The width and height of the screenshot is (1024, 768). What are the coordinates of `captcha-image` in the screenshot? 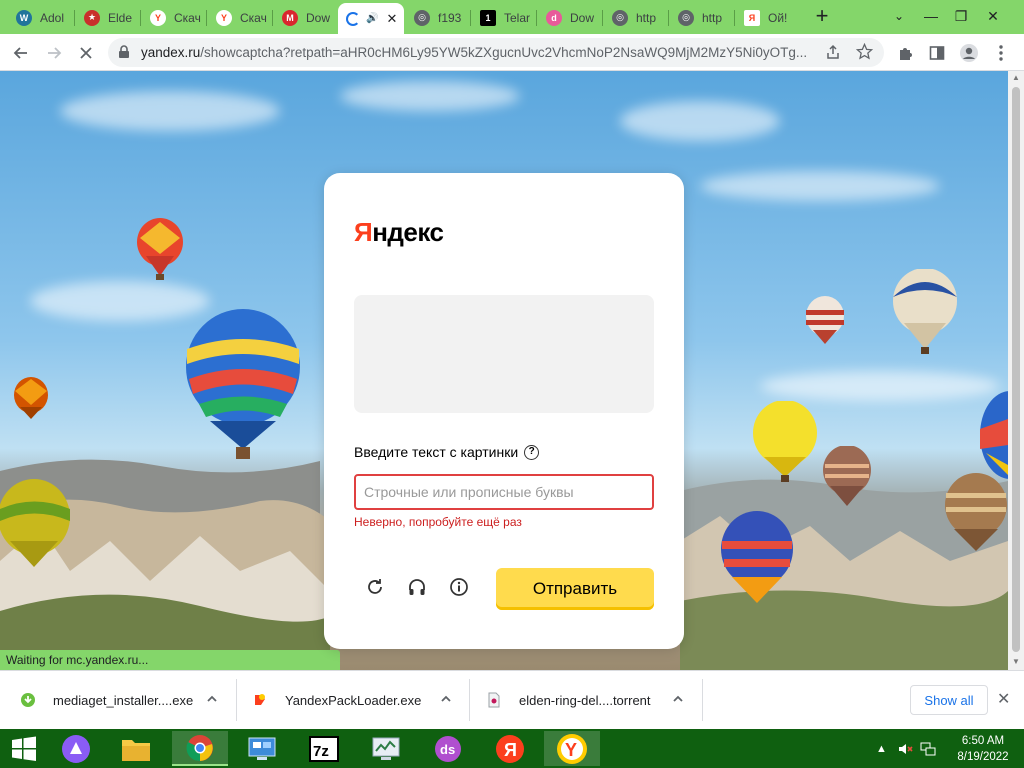 It's located at (504, 354).